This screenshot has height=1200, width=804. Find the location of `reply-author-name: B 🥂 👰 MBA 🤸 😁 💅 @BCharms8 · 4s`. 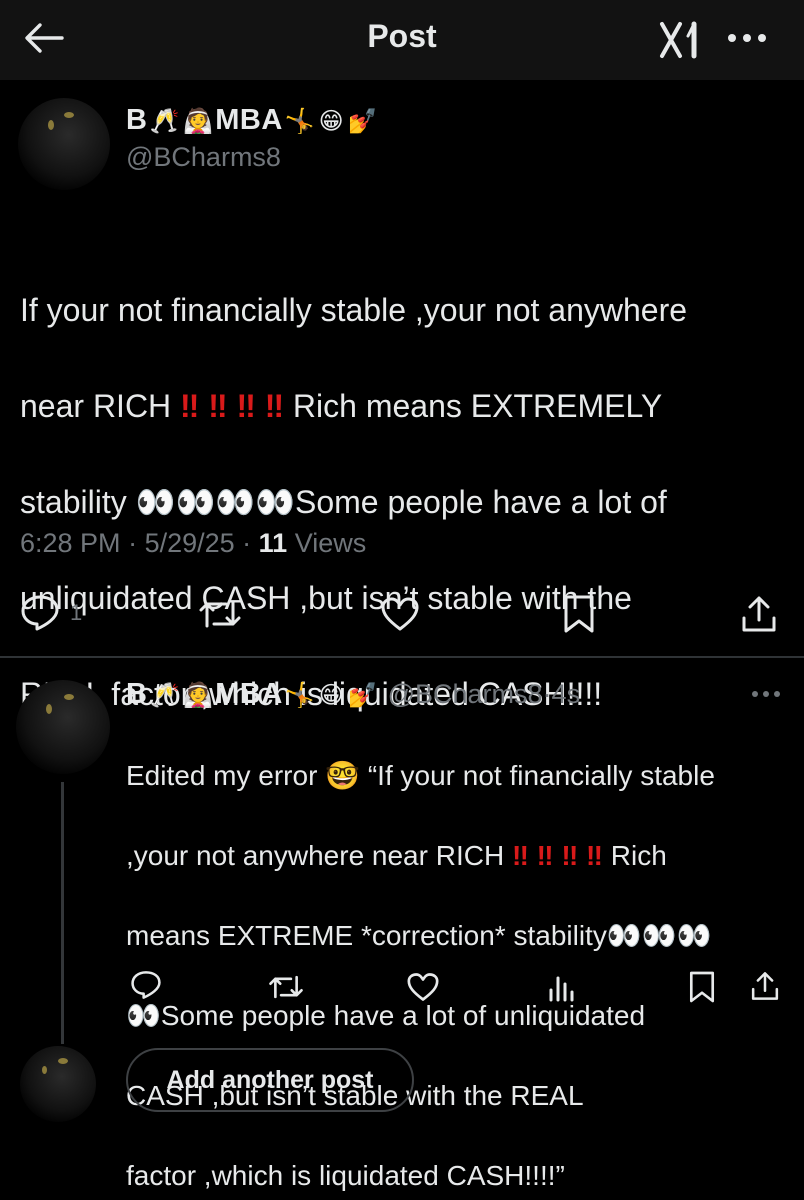

reply-author-name: B 🥂 👰 MBA 🤸 😁 💅 @BCharms8 · 4s is located at coordinates (353, 694).